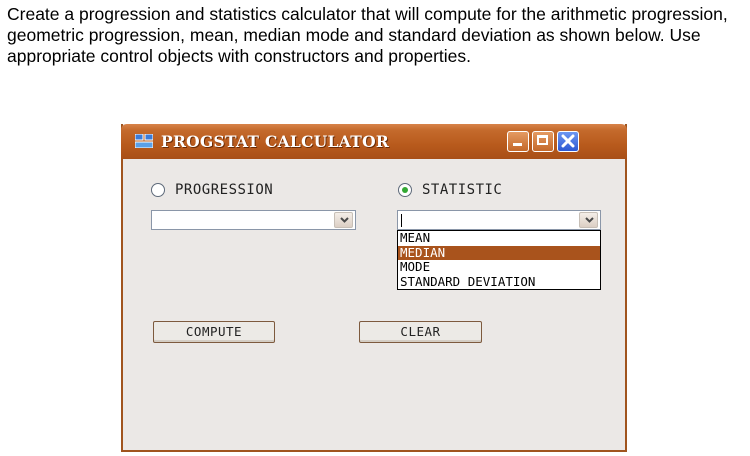 The height and width of the screenshot is (456, 750). I want to click on statistic-dropdown-button, so click(588, 220).